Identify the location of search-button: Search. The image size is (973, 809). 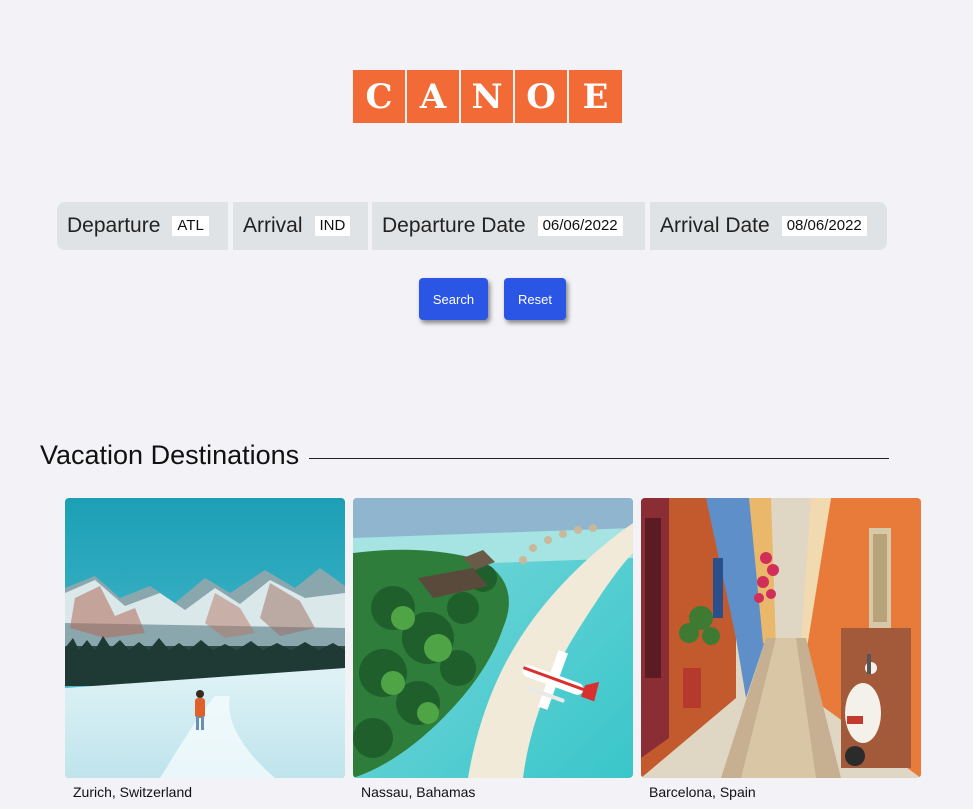
(453, 299).